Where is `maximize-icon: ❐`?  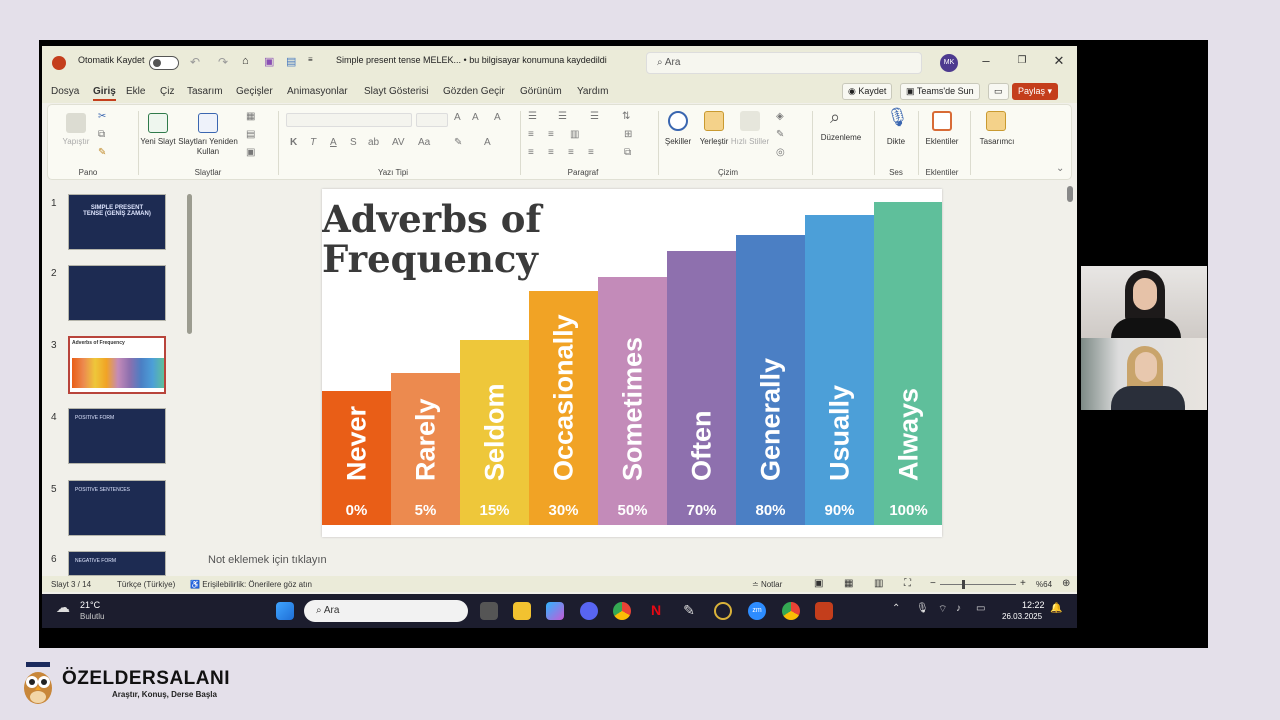 maximize-icon: ❐ is located at coordinates (1022, 60).